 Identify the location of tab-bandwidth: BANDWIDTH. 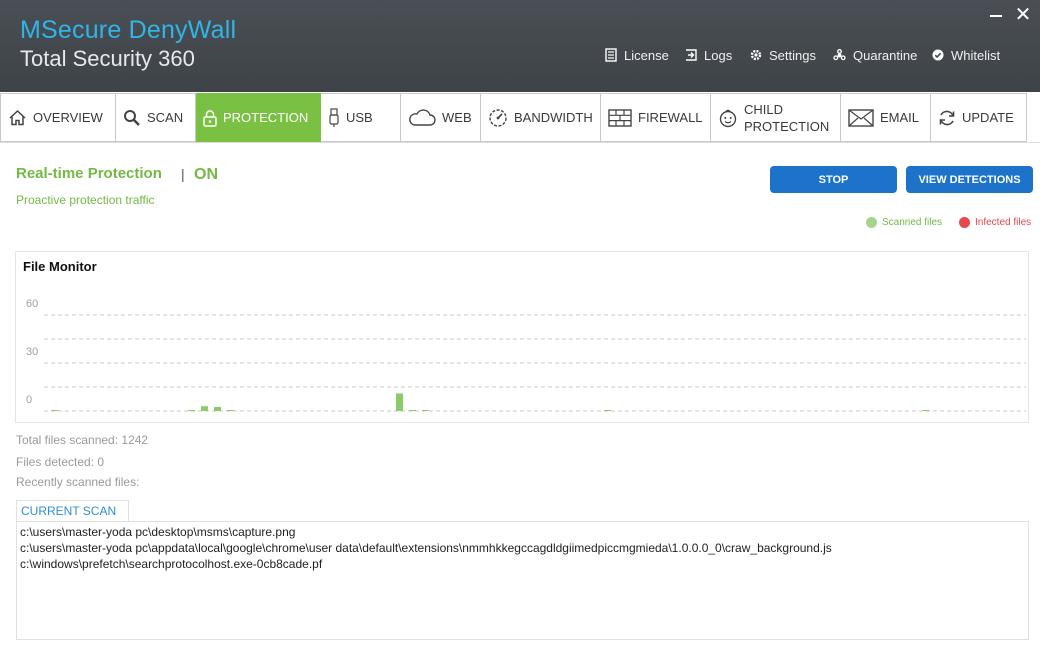
(541, 117).